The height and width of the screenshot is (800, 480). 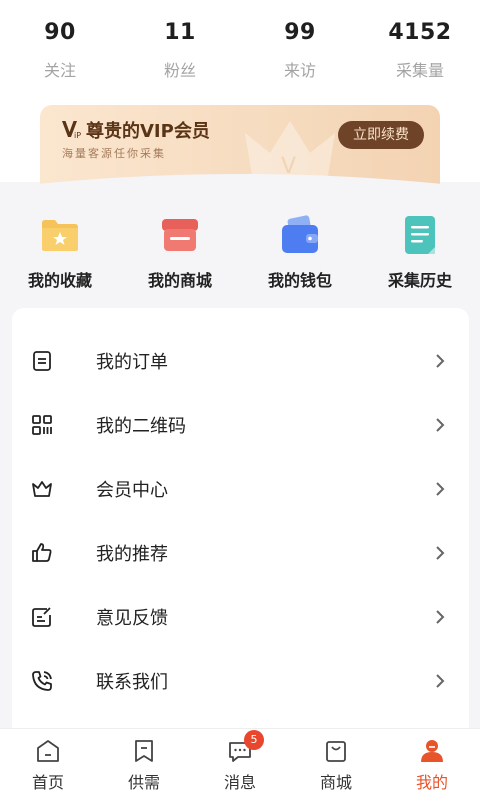 I want to click on quick-favorites: 我的收藏, so click(x=60, y=250).